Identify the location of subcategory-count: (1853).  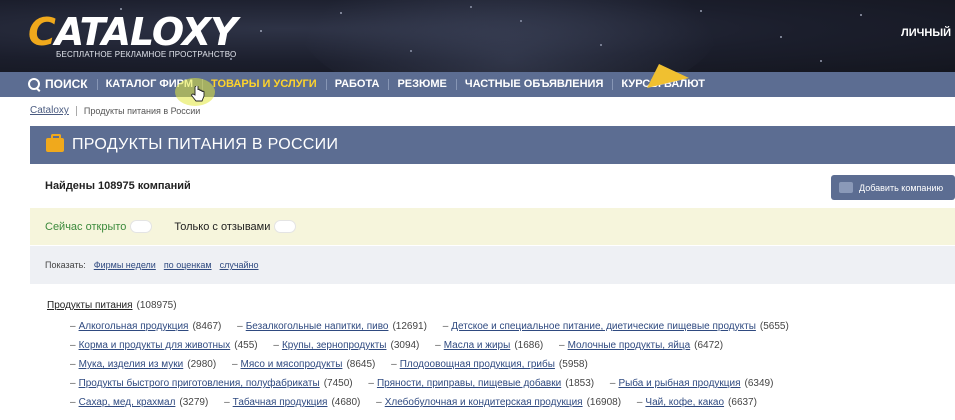
(580, 383).